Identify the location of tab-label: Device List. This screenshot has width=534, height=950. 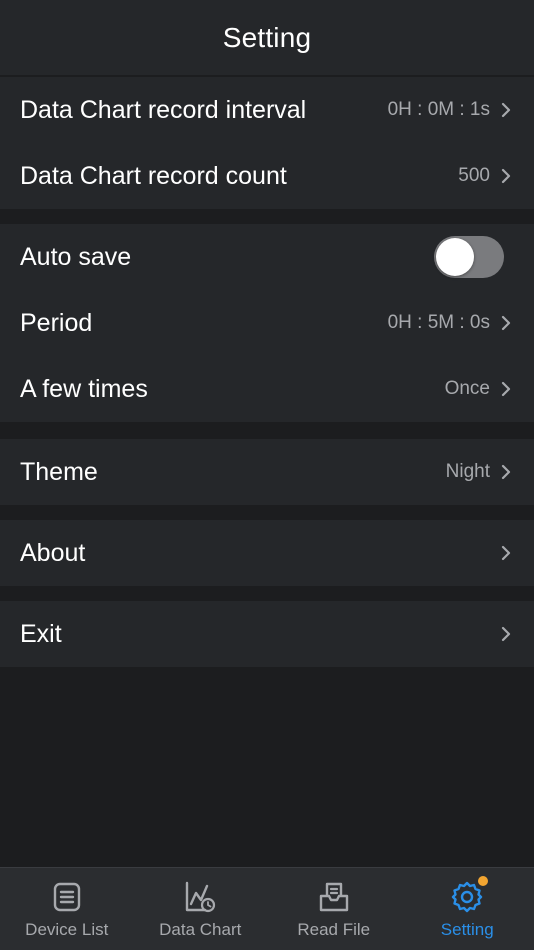
(67, 929).